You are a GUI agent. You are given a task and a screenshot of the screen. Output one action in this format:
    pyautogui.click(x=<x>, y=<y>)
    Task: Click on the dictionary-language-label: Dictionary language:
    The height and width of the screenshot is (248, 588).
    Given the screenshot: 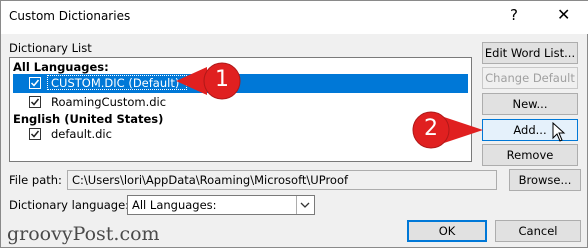 What is the action you would take?
    pyautogui.click(x=69, y=205)
    